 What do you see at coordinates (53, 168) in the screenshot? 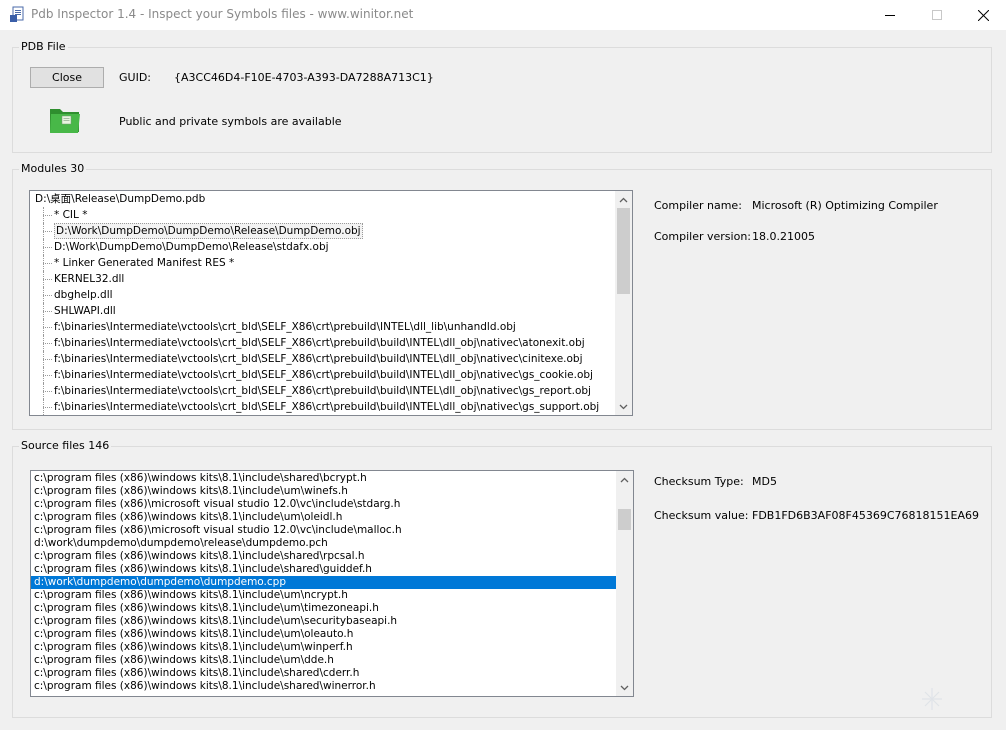
I see `modules-group-label: Modules 30` at bounding box center [53, 168].